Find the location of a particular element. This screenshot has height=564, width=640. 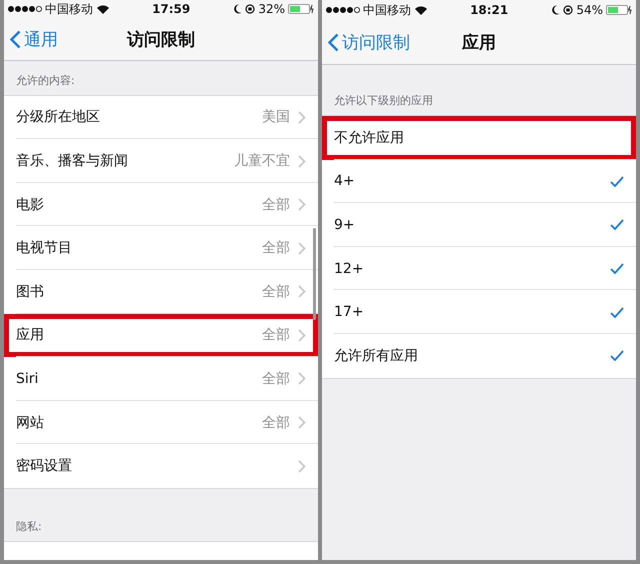

settings-row: 分级所在地区 美国 is located at coordinates (161, 118).